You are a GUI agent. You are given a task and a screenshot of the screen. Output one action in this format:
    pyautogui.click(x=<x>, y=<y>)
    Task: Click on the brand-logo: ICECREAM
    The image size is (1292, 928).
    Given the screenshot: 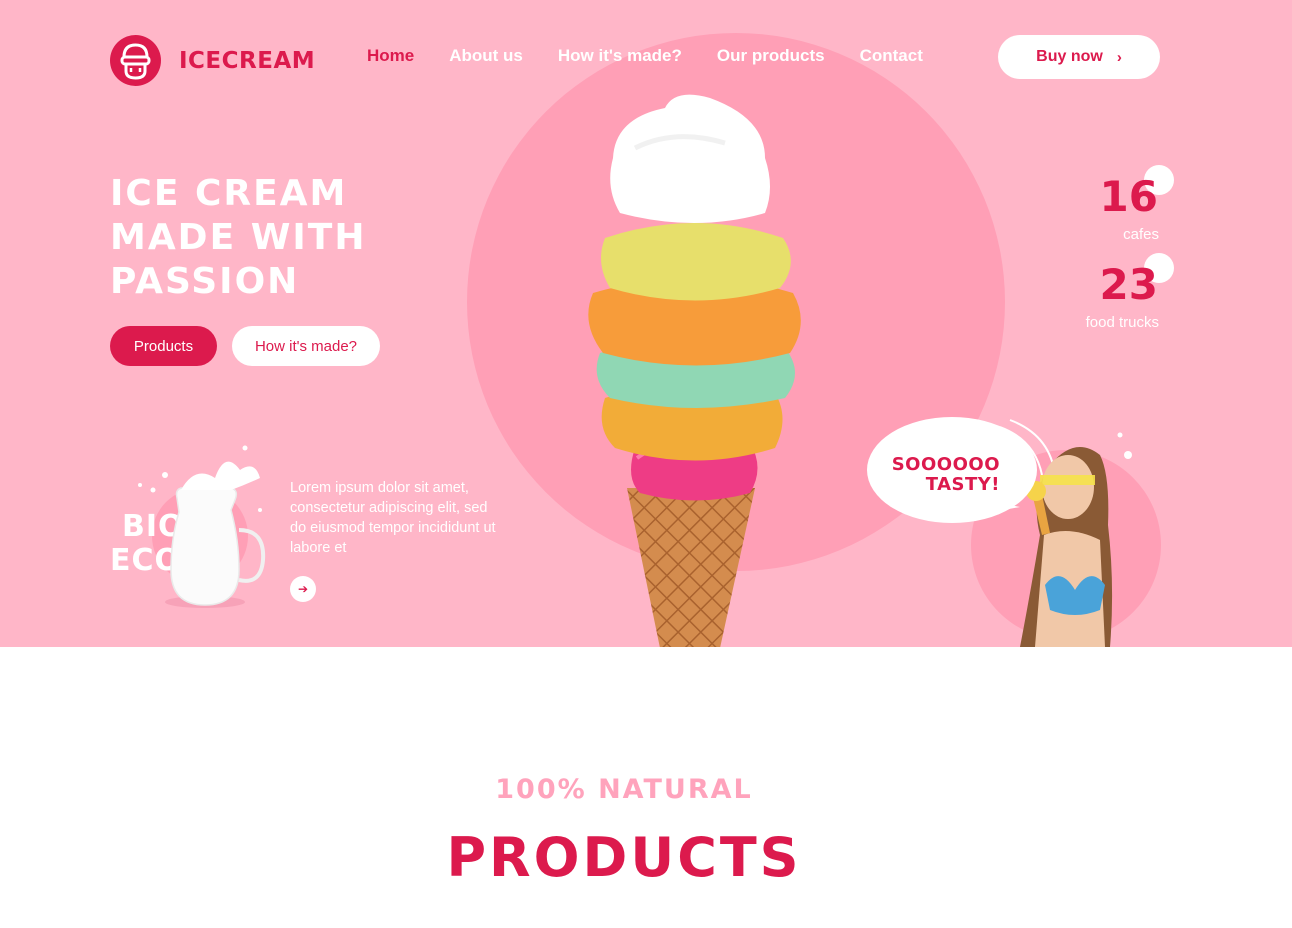 What is the action you would take?
    pyautogui.click(x=212, y=60)
    